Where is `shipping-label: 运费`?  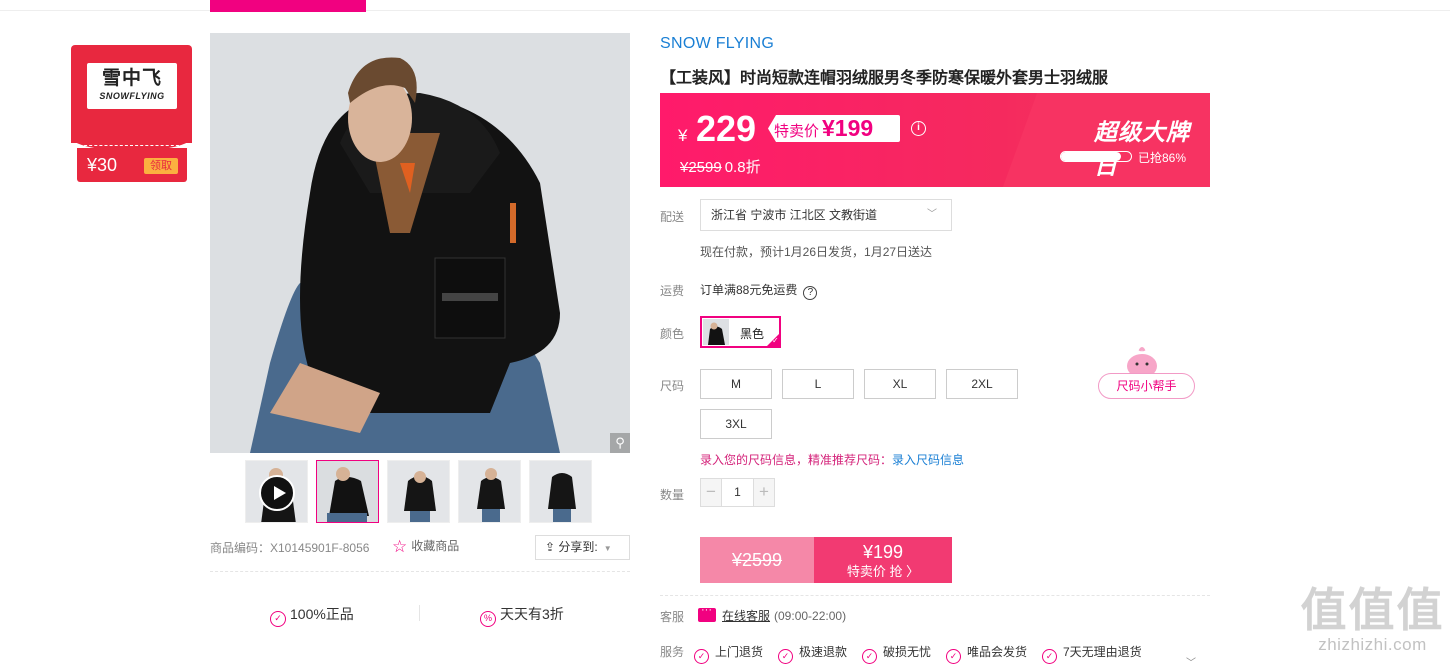
shipping-label: 运费 is located at coordinates (672, 291).